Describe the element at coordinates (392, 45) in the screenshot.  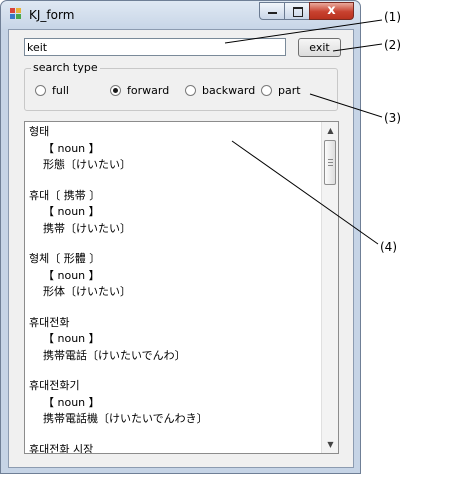
I see `callout-label-2: (2)` at that location.